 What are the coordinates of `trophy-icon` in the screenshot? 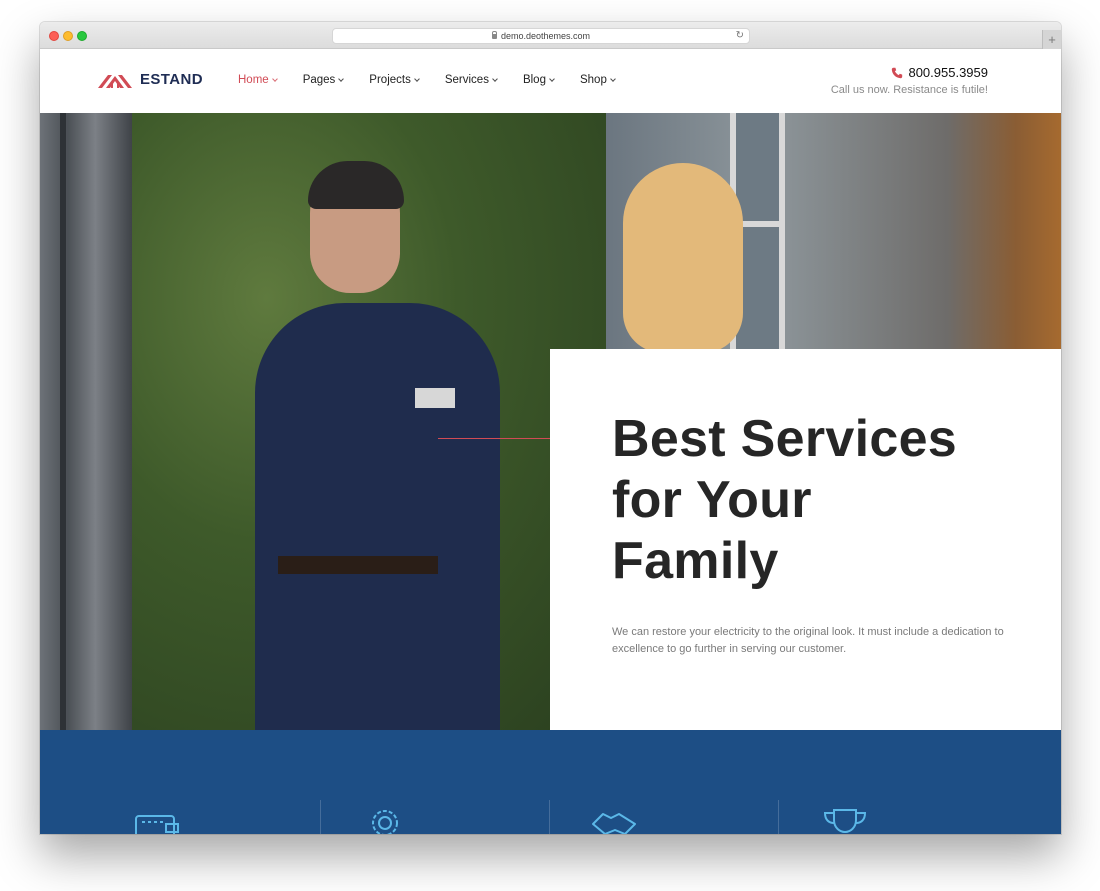 It's located at (845, 821).